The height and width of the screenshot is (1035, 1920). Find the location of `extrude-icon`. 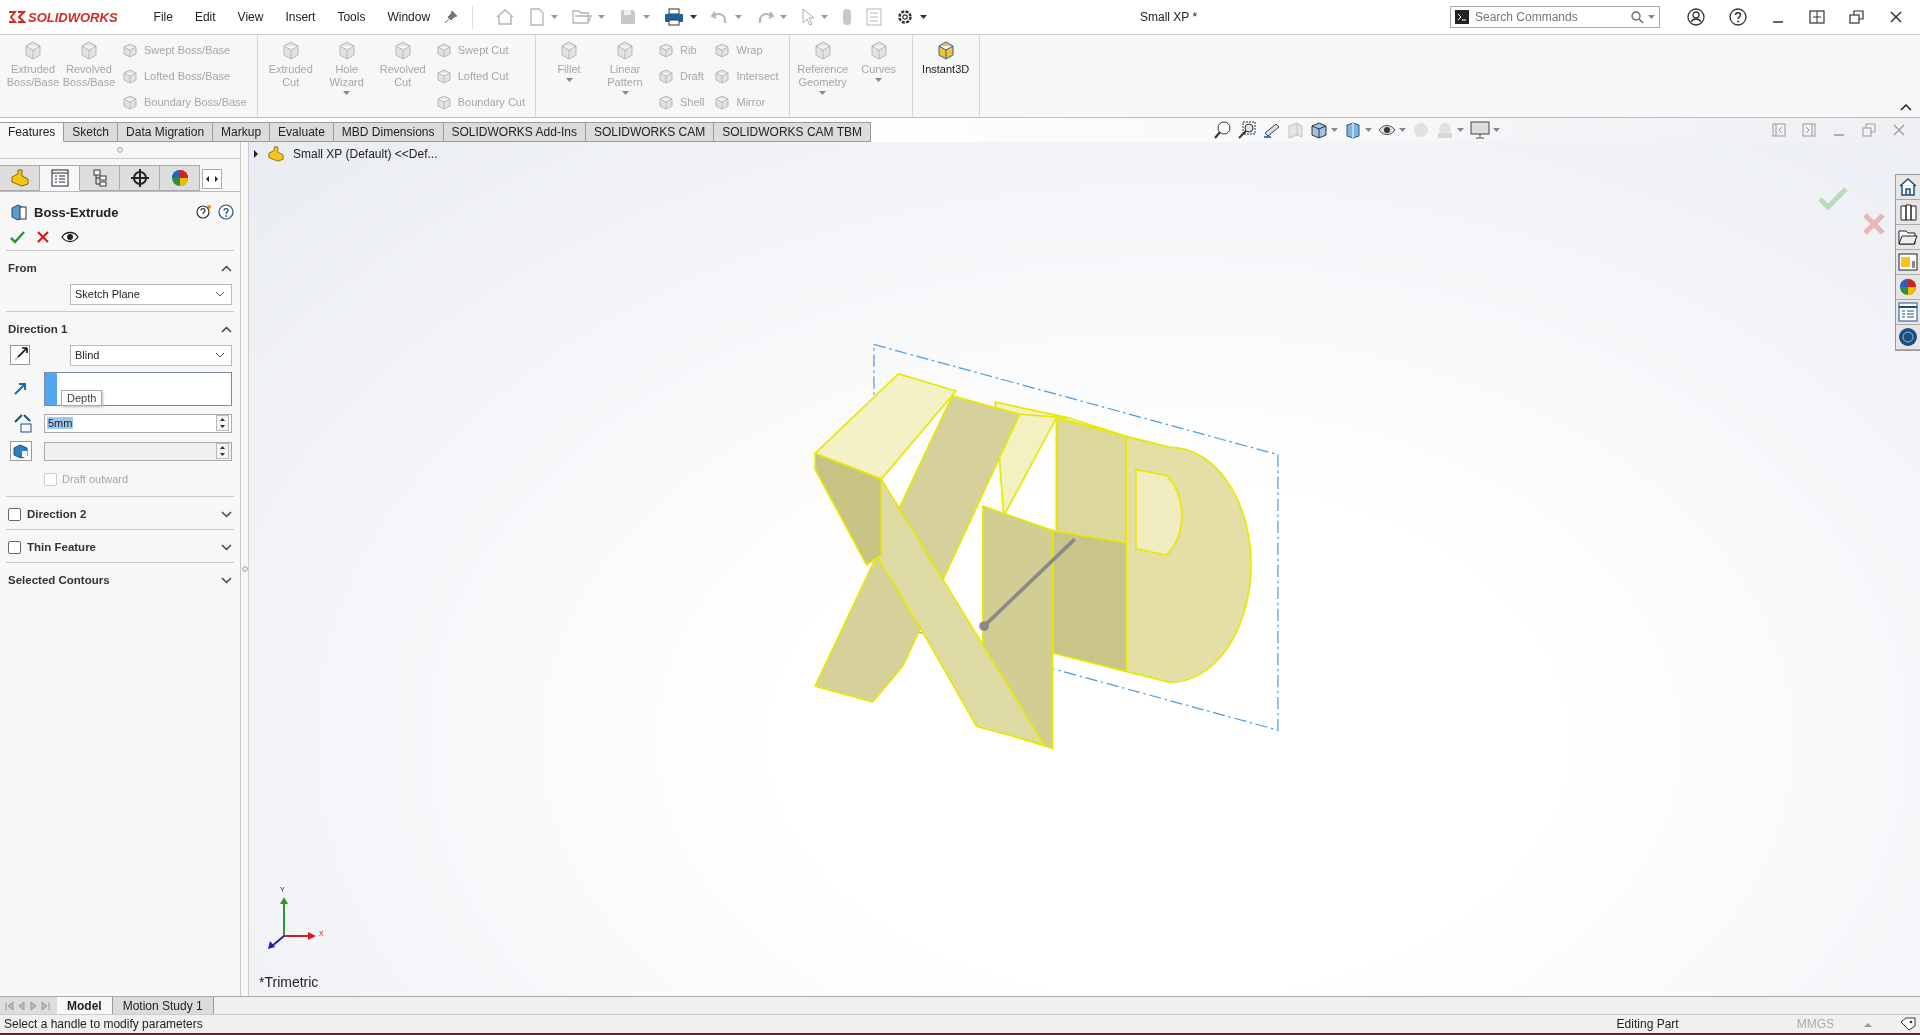

extrude-icon is located at coordinates (19, 212).